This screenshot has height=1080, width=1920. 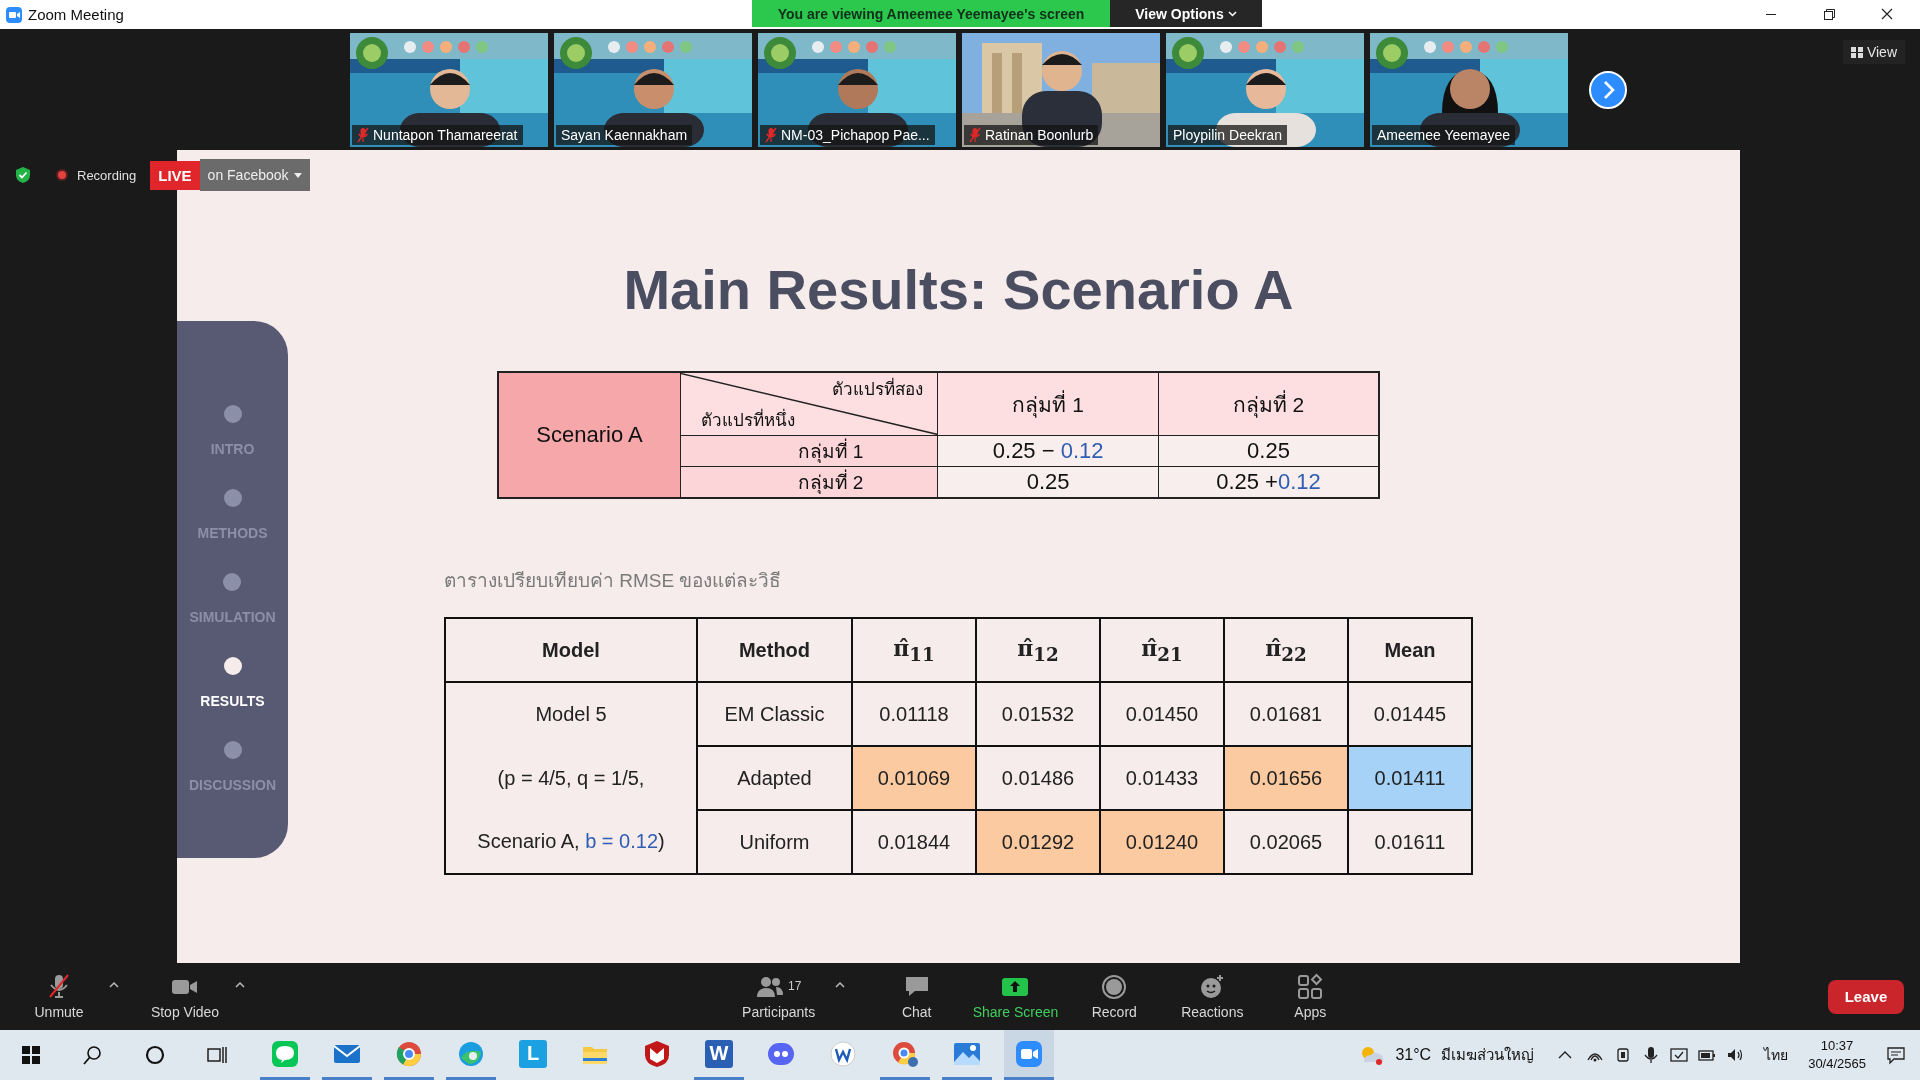 What do you see at coordinates (1608, 90) in the screenshot?
I see `next-page-button` at bounding box center [1608, 90].